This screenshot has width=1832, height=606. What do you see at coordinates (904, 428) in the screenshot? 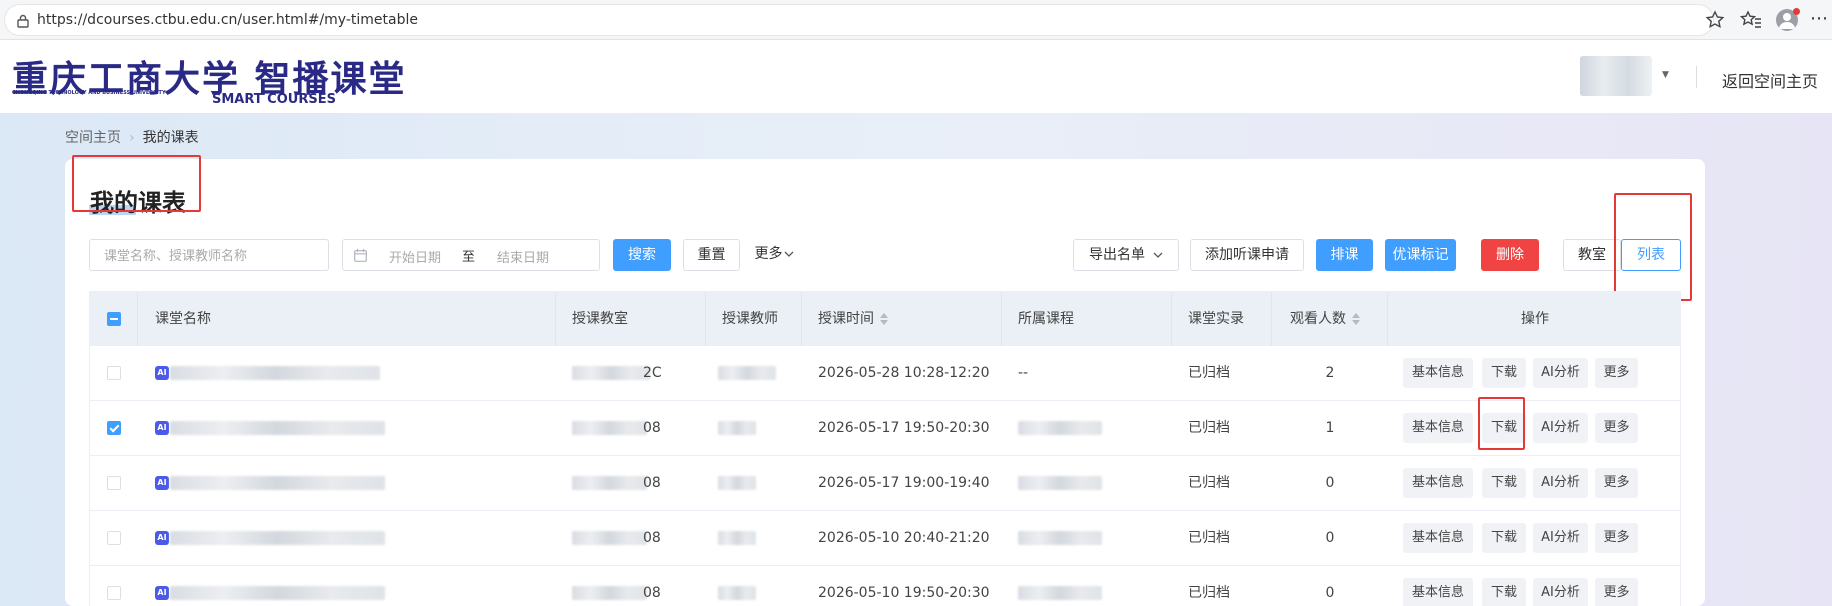
I see `class-time: 2026-05-17 19:50-20:30` at bounding box center [904, 428].